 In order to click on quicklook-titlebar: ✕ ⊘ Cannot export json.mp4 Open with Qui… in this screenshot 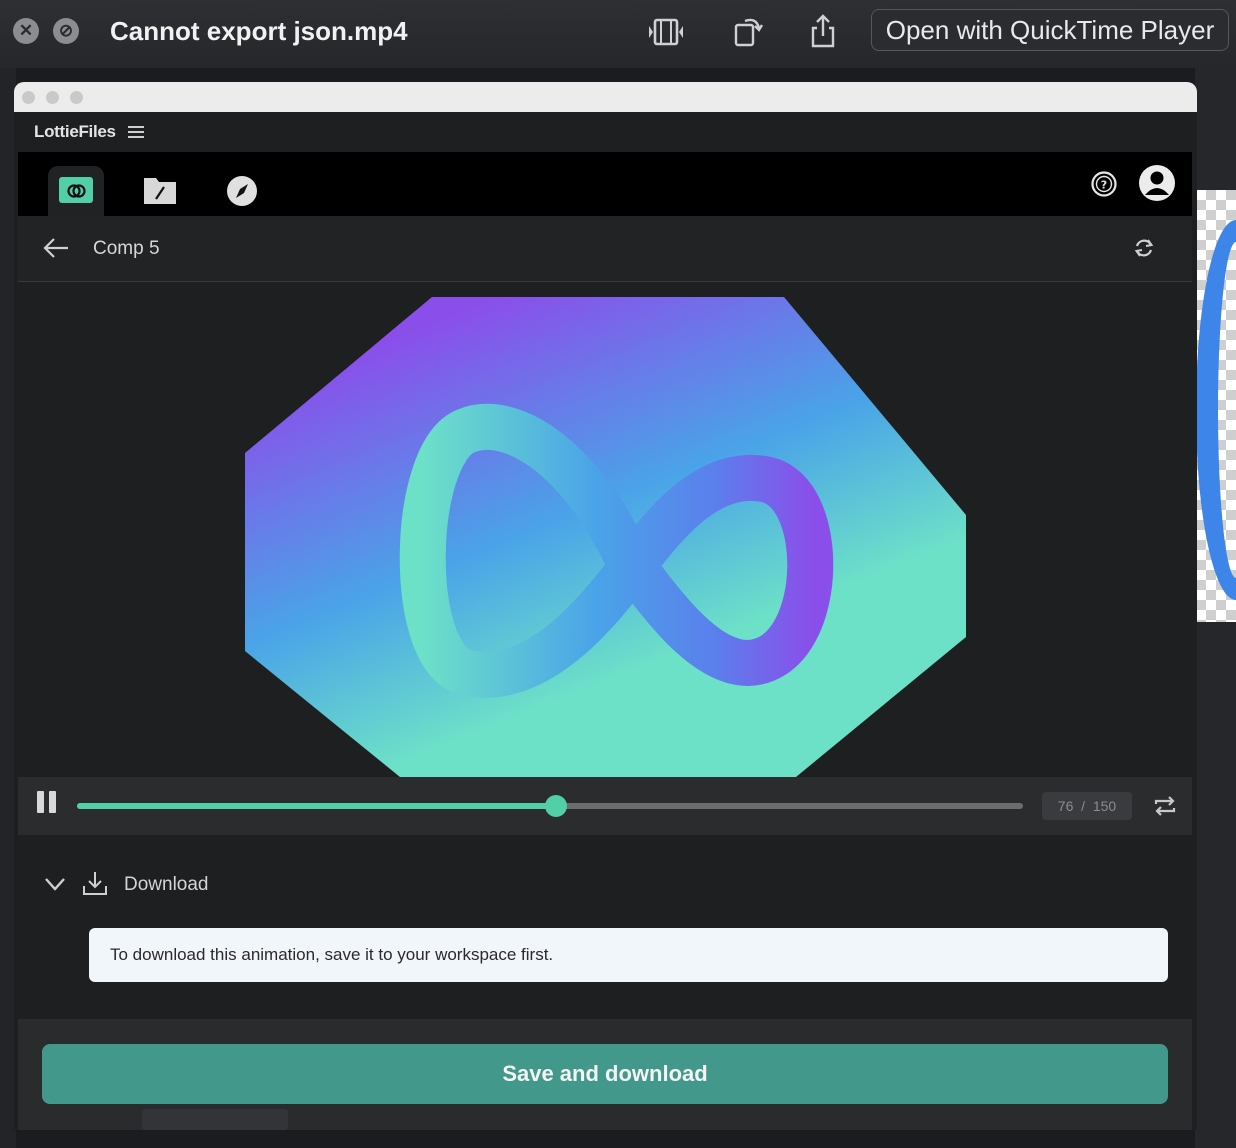, I will do `click(618, 34)`.